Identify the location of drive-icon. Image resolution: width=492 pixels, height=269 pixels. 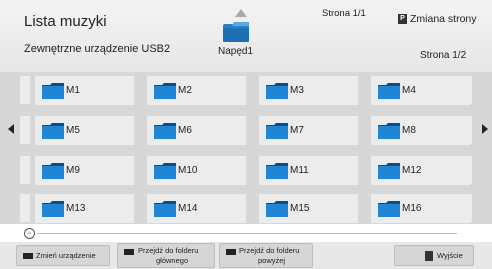
(237, 32).